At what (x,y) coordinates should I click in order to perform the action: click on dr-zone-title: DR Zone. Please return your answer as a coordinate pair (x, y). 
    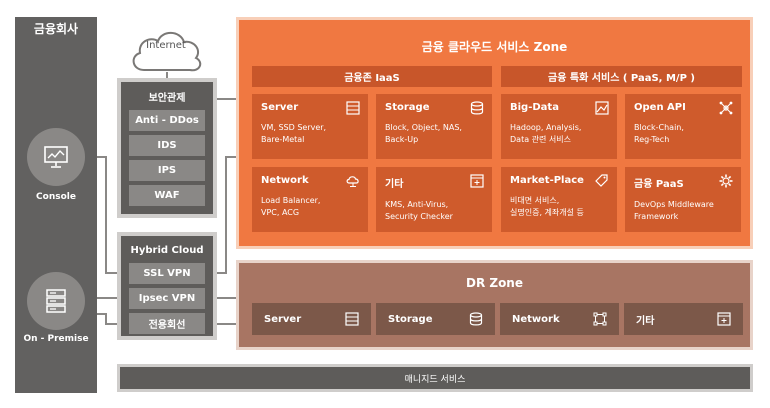
    Looking at the image, I should click on (494, 283).